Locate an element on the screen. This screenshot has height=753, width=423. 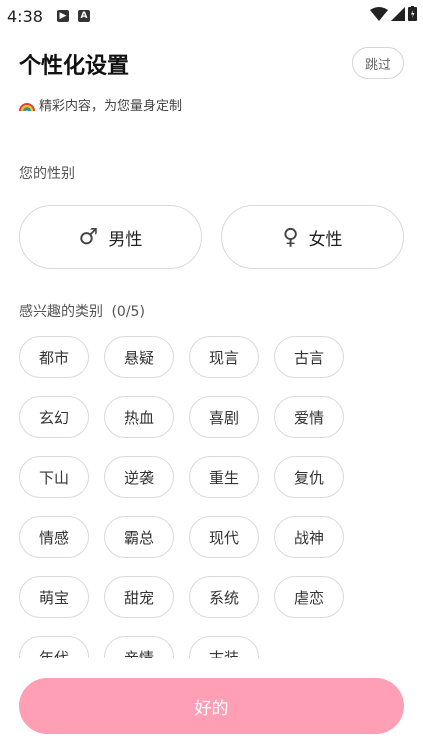
female-icon: ♀ is located at coordinates (290, 237).